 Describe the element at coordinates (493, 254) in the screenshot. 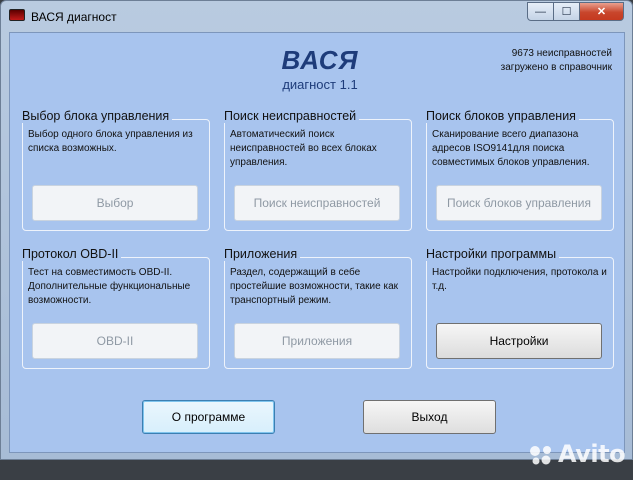

I see `group-title: Настройки программы` at that location.